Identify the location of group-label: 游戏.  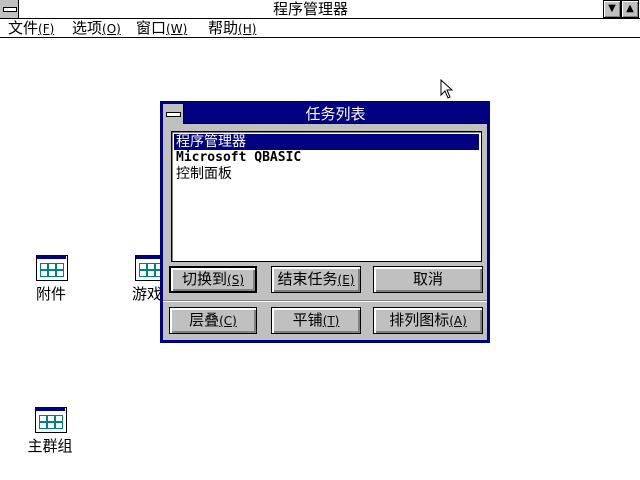
(146, 294).